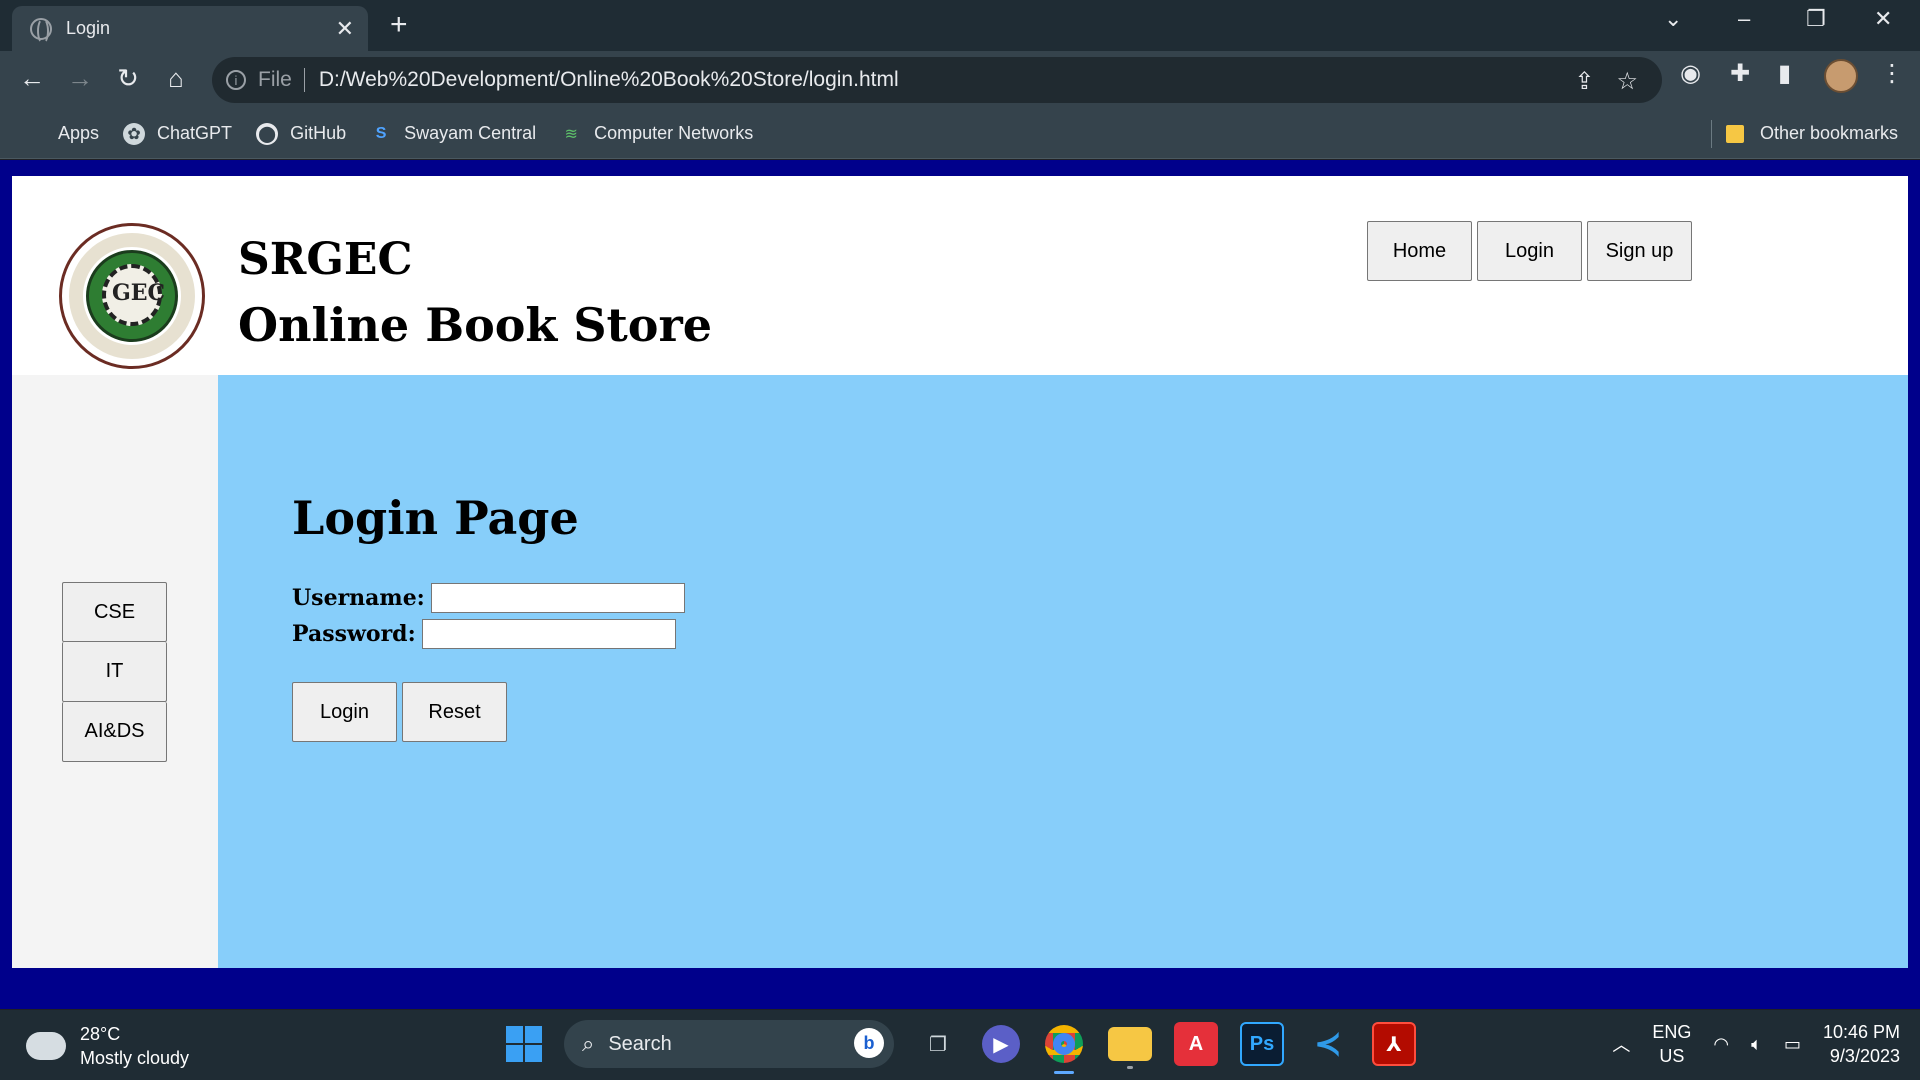 Image resolution: width=1920 pixels, height=1080 pixels. What do you see at coordinates (1792, 1044) in the screenshot?
I see `battery-icon: ▭` at bounding box center [1792, 1044].